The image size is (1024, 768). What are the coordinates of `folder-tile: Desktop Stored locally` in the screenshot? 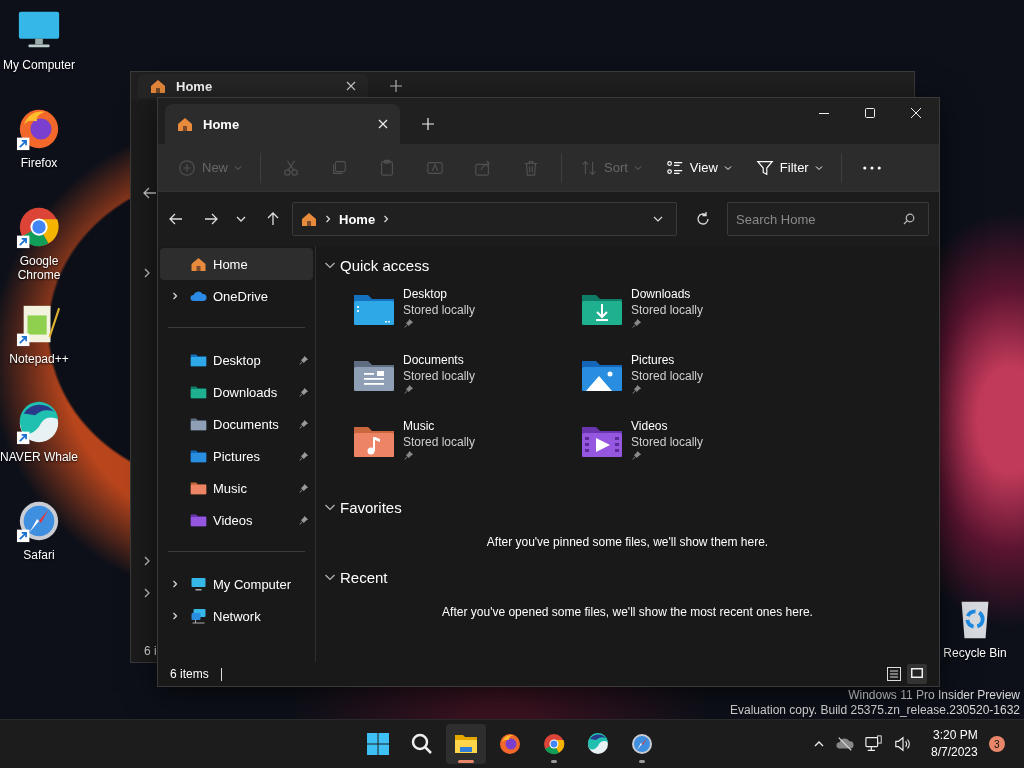 It's located at (466, 317).